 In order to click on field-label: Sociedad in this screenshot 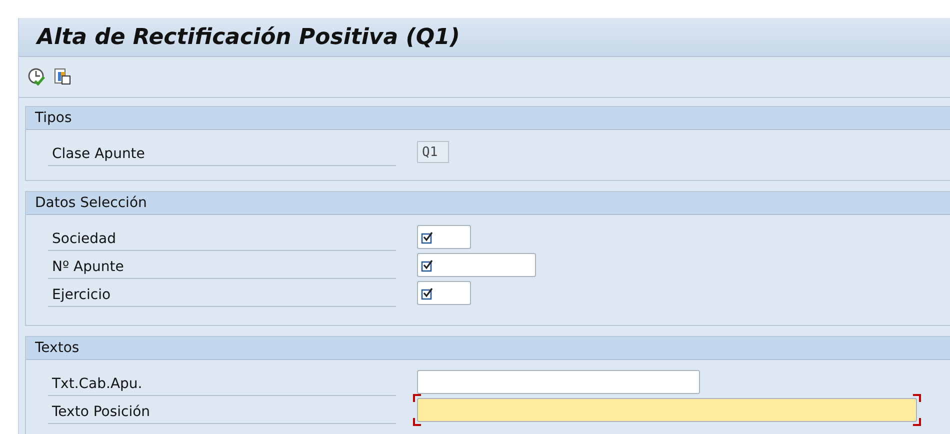, I will do `click(222, 239)`.